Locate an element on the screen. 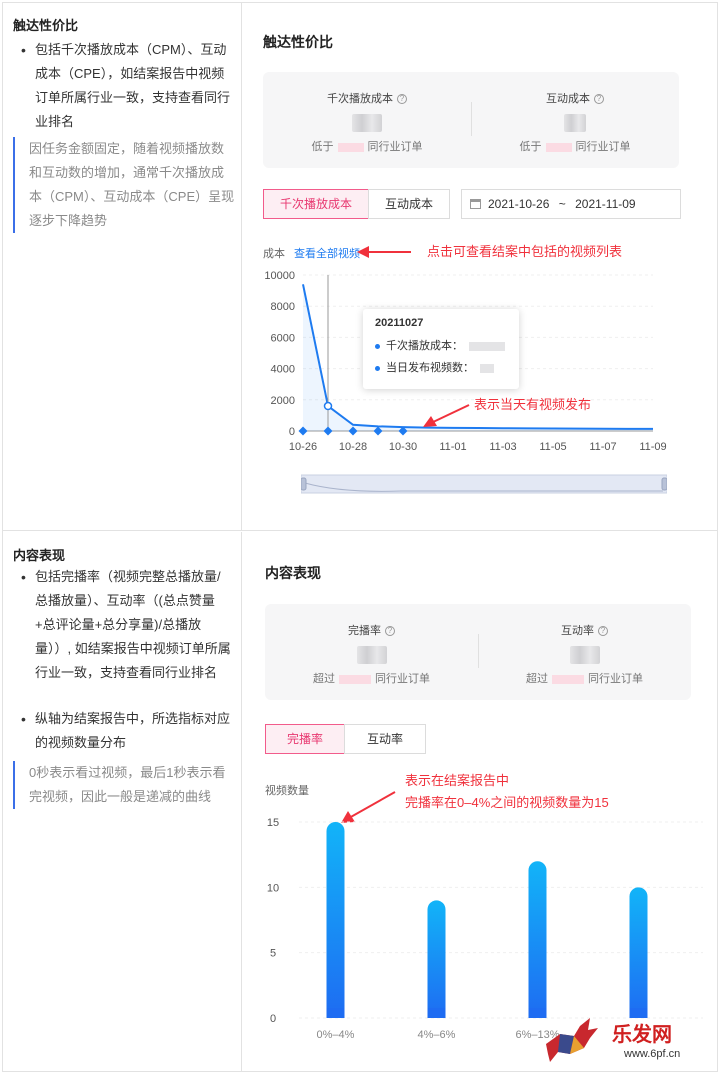  metric-cpe: 互动成本? 低于 同行业订单 is located at coordinates (575, 120).